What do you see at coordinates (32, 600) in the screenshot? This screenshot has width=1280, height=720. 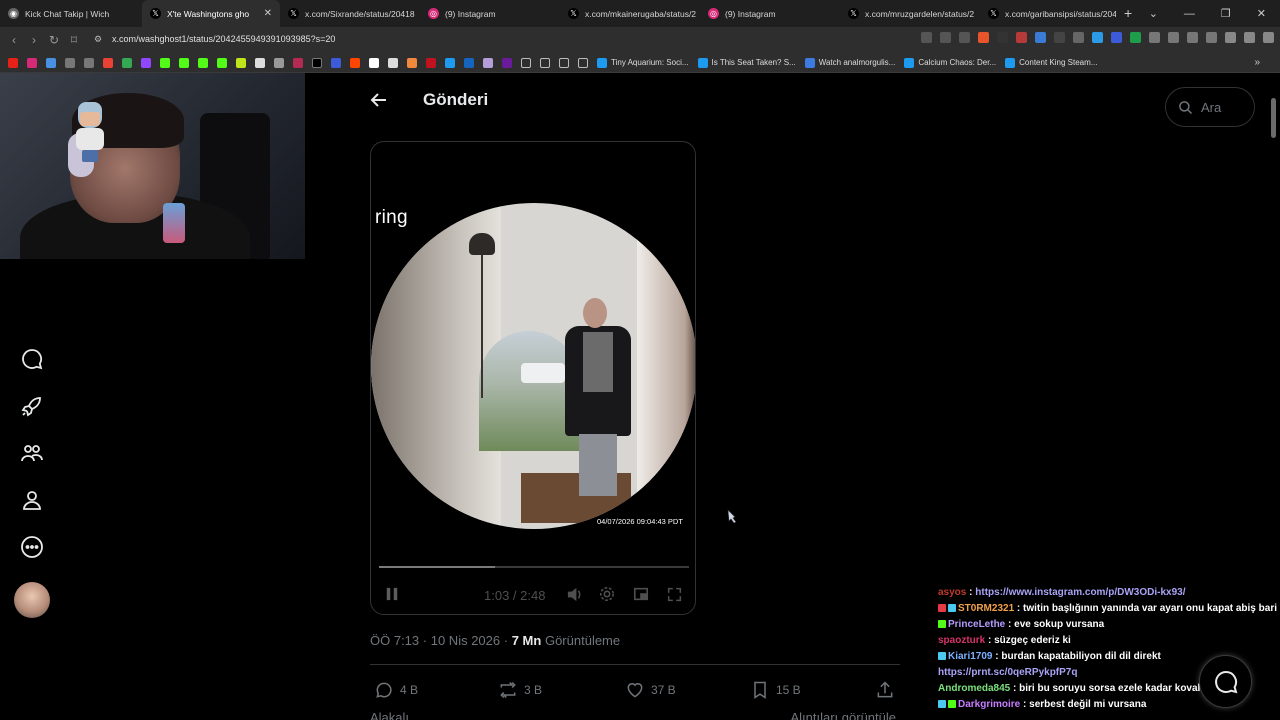 I see `account-avatar` at bounding box center [32, 600].